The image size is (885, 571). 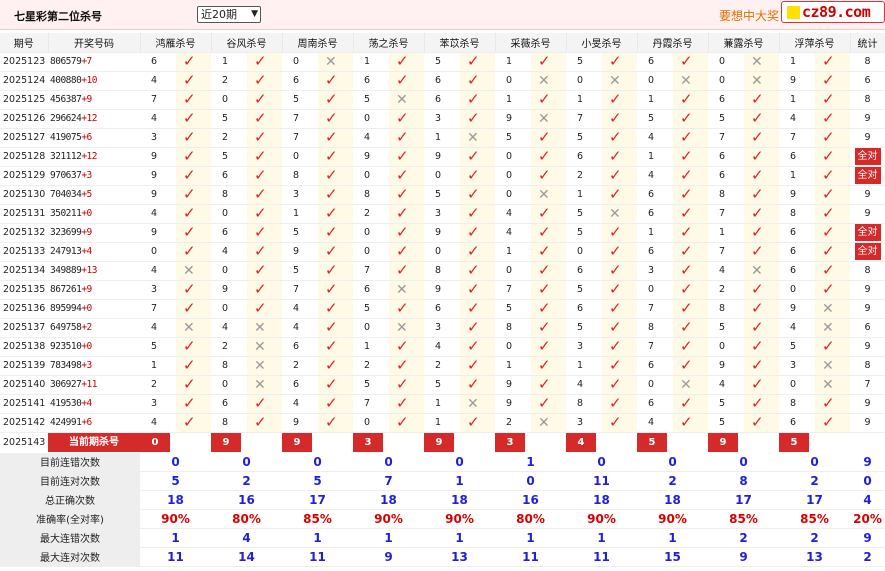 I want to click on period-select: 近20期 ▼, so click(x=229, y=14).